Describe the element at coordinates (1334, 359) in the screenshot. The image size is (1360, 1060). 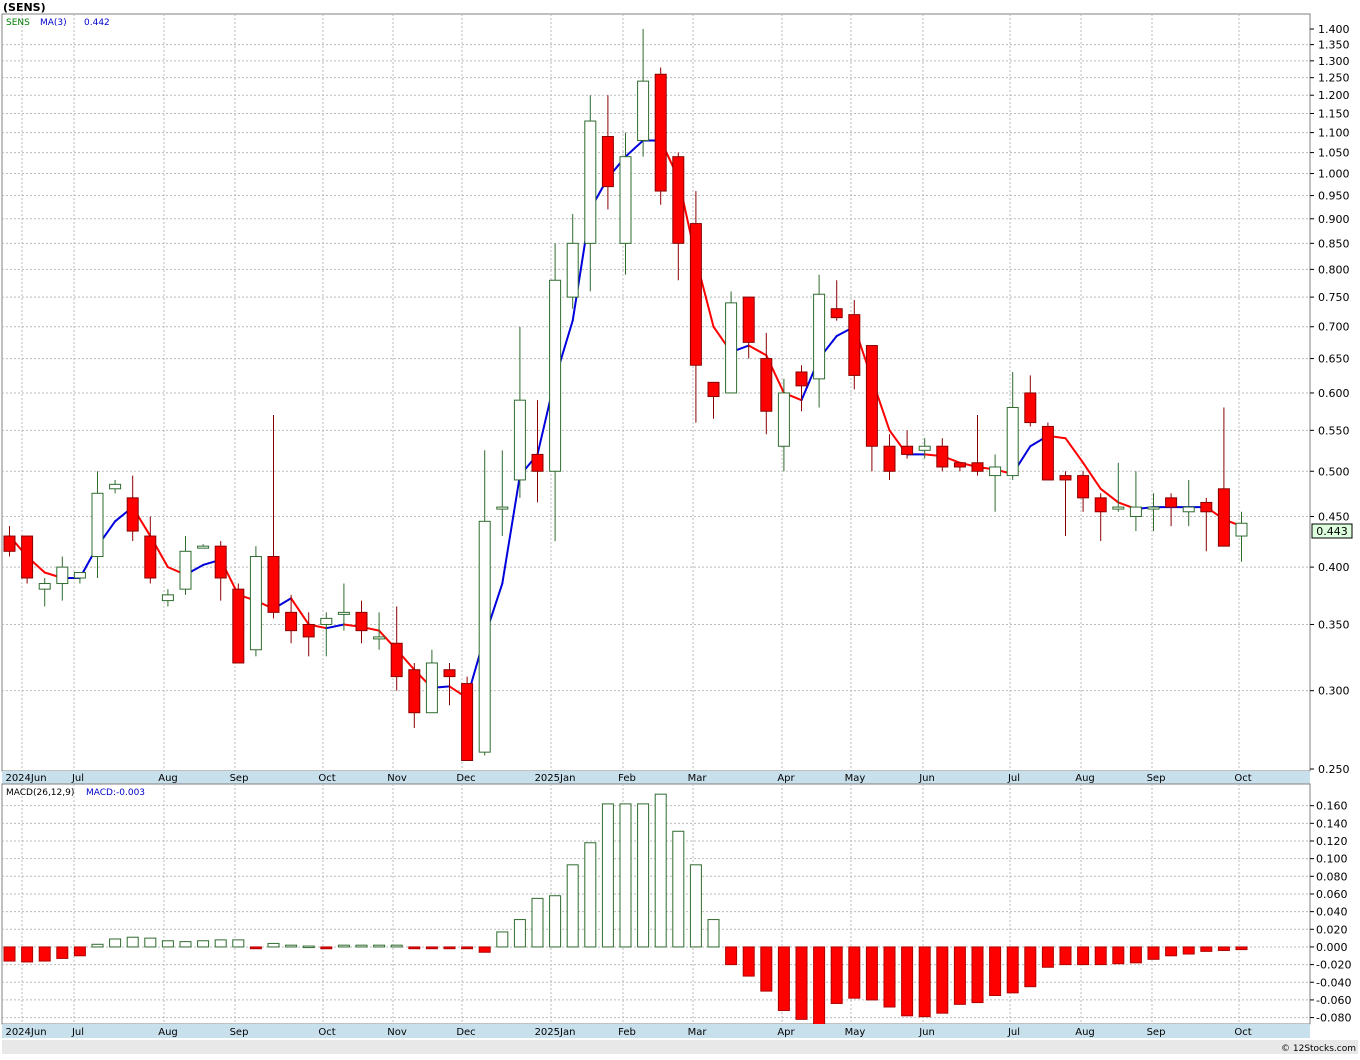
I see `price-tick-label: 0.650` at that location.